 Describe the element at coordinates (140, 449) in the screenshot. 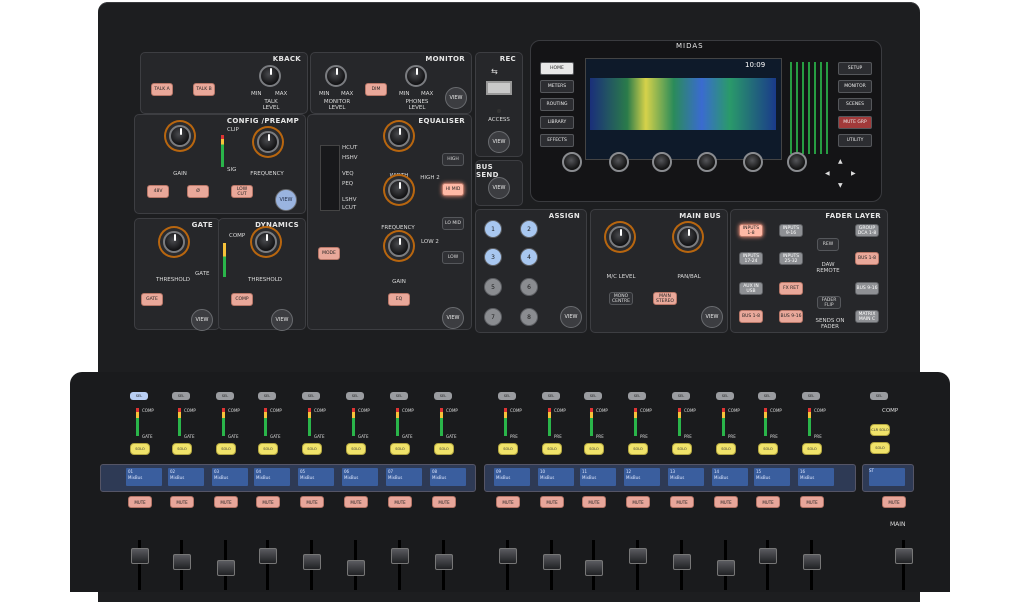

I see `solo-button-left-1: SOLO` at that location.